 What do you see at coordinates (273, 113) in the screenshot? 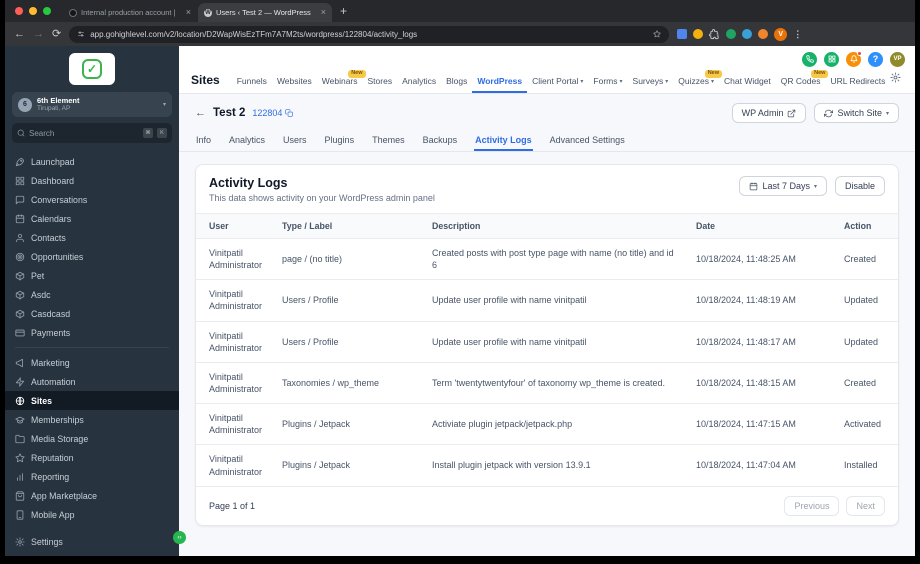
I see `site-id: 122804` at bounding box center [273, 113].